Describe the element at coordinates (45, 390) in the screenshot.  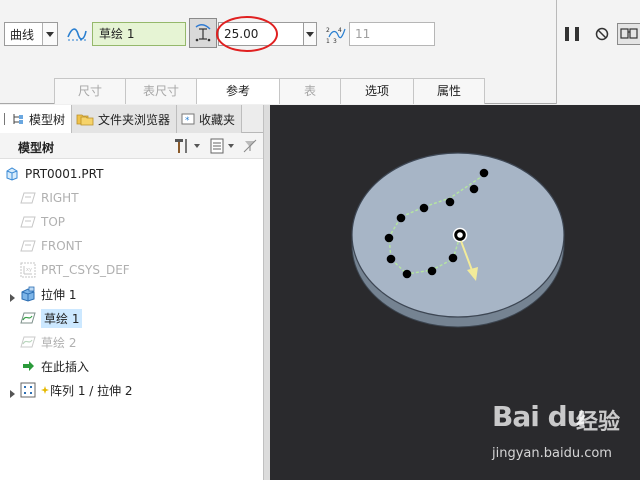
I see `spark-icon` at that location.